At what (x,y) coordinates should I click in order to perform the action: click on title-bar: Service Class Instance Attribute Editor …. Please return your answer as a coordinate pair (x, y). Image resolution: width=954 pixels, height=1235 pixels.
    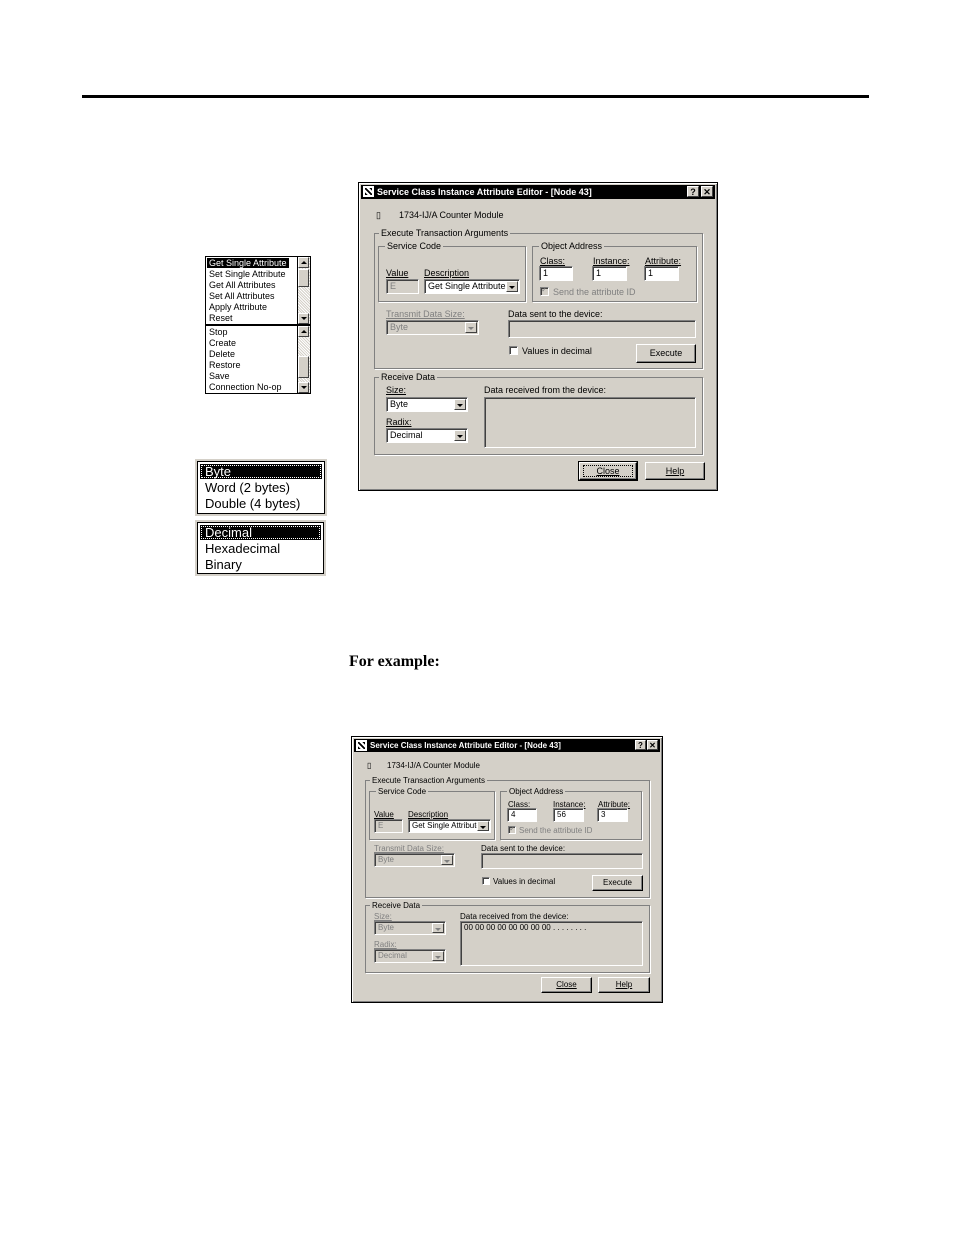
    Looking at the image, I should click on (538, 192).